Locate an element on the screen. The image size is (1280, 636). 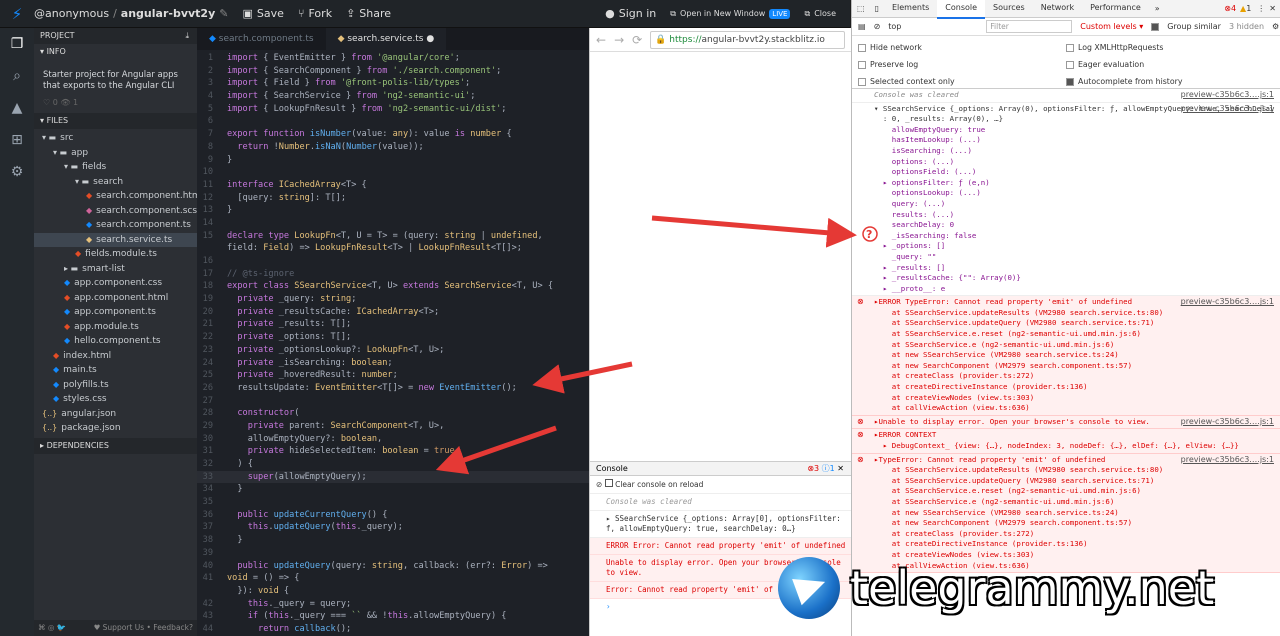
watermark: telegrammy.net is located at coordinates (1025, 588).